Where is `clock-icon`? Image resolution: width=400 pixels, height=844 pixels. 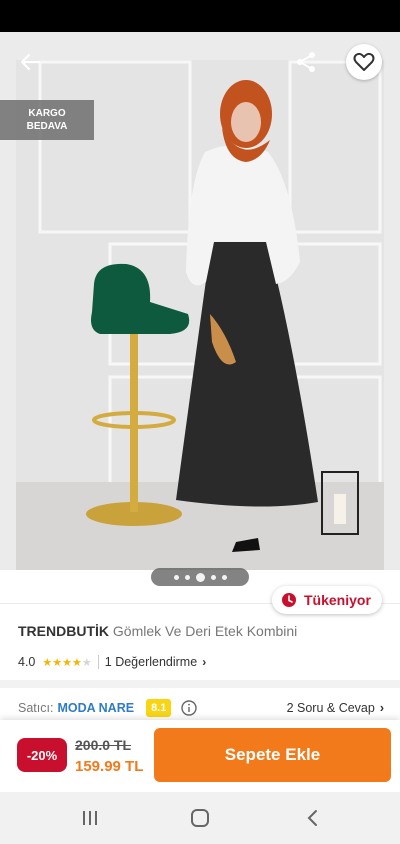 clock-icon is located at coordinates (289, 600).